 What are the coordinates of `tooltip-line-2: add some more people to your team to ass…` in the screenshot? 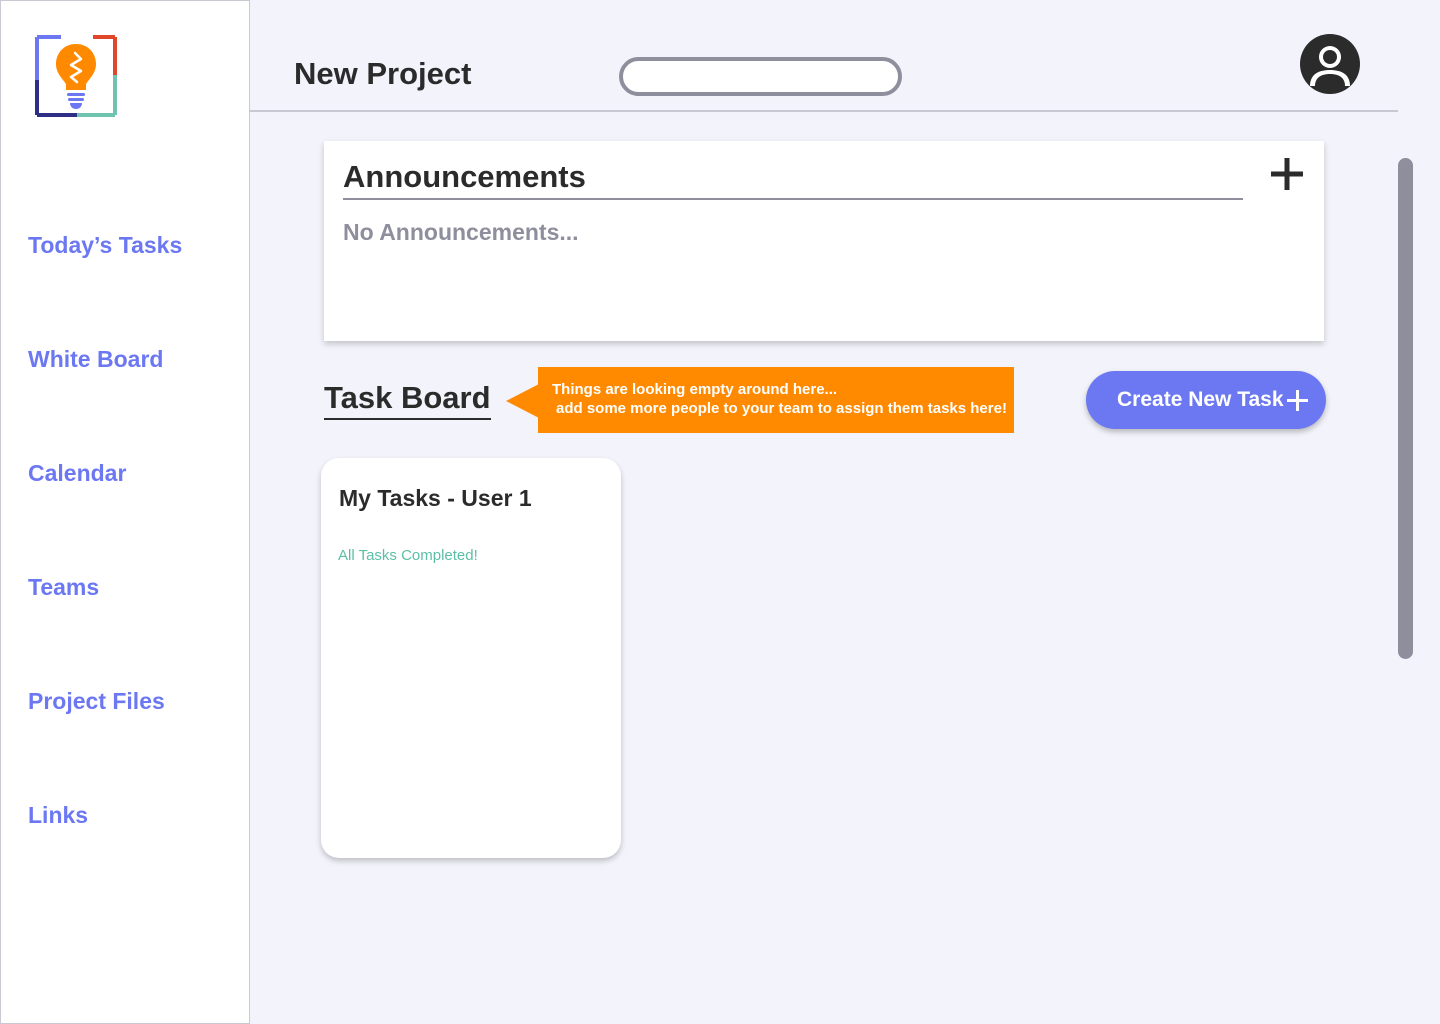 It's located at (781, 408).